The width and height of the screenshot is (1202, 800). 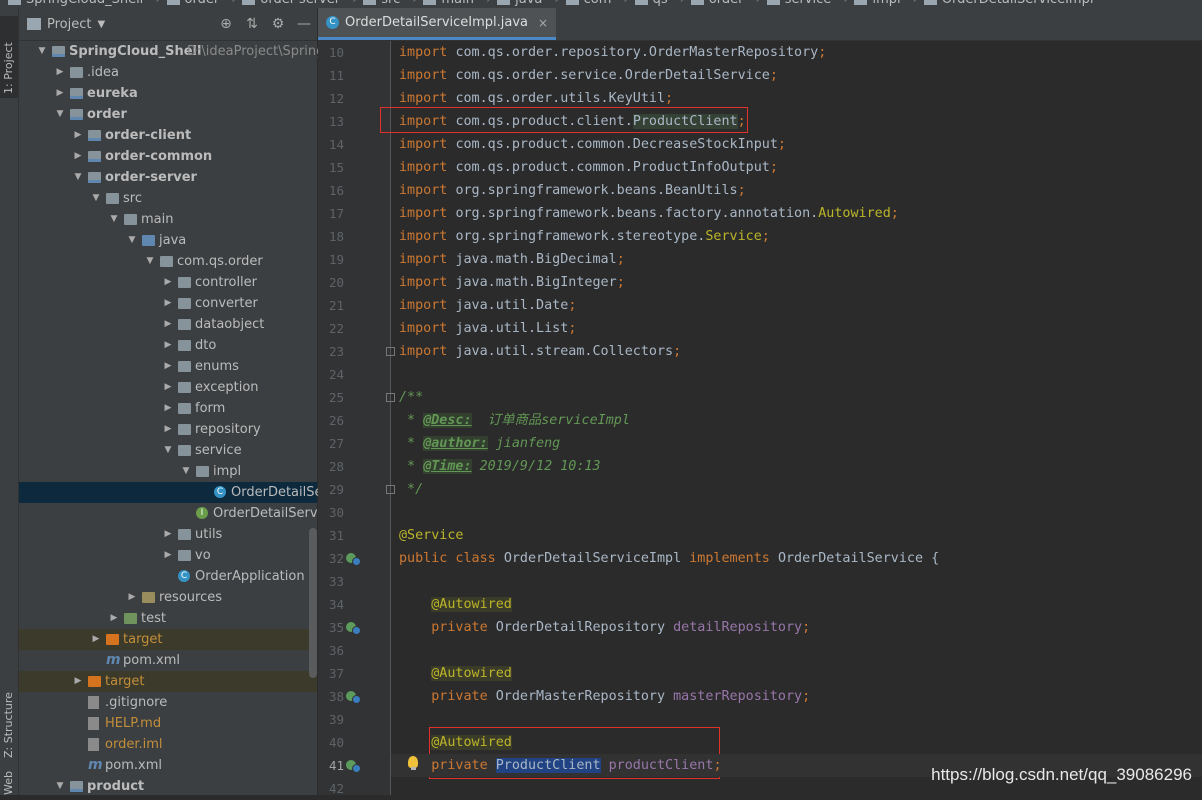 What do you see at coordinates (291, 3) in the screenshot?
I see `breadcrumb-item: order-server` at bounding box center [291, 3].